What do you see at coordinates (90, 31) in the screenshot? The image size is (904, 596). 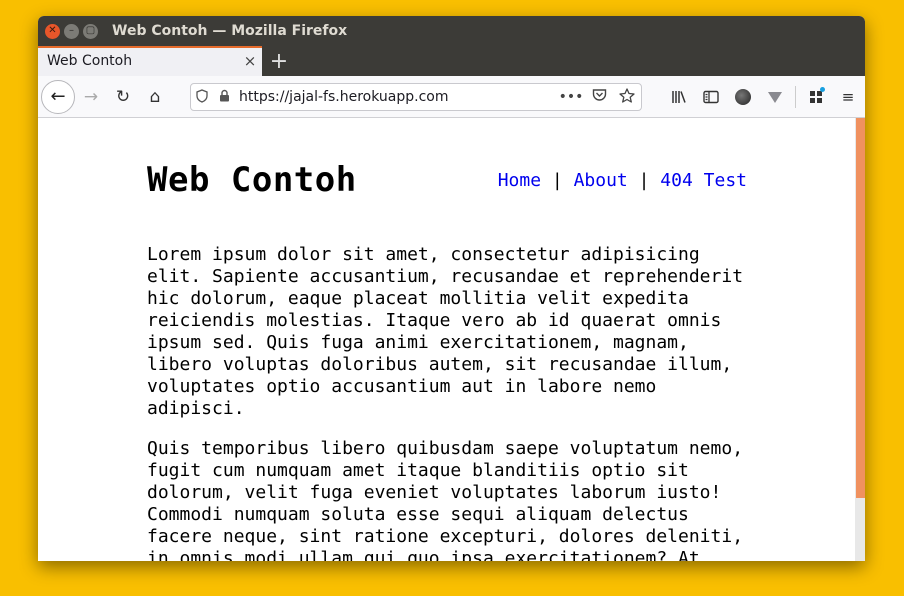 I see `window-maximize-button: ▢` at bounding box center [90, 31].